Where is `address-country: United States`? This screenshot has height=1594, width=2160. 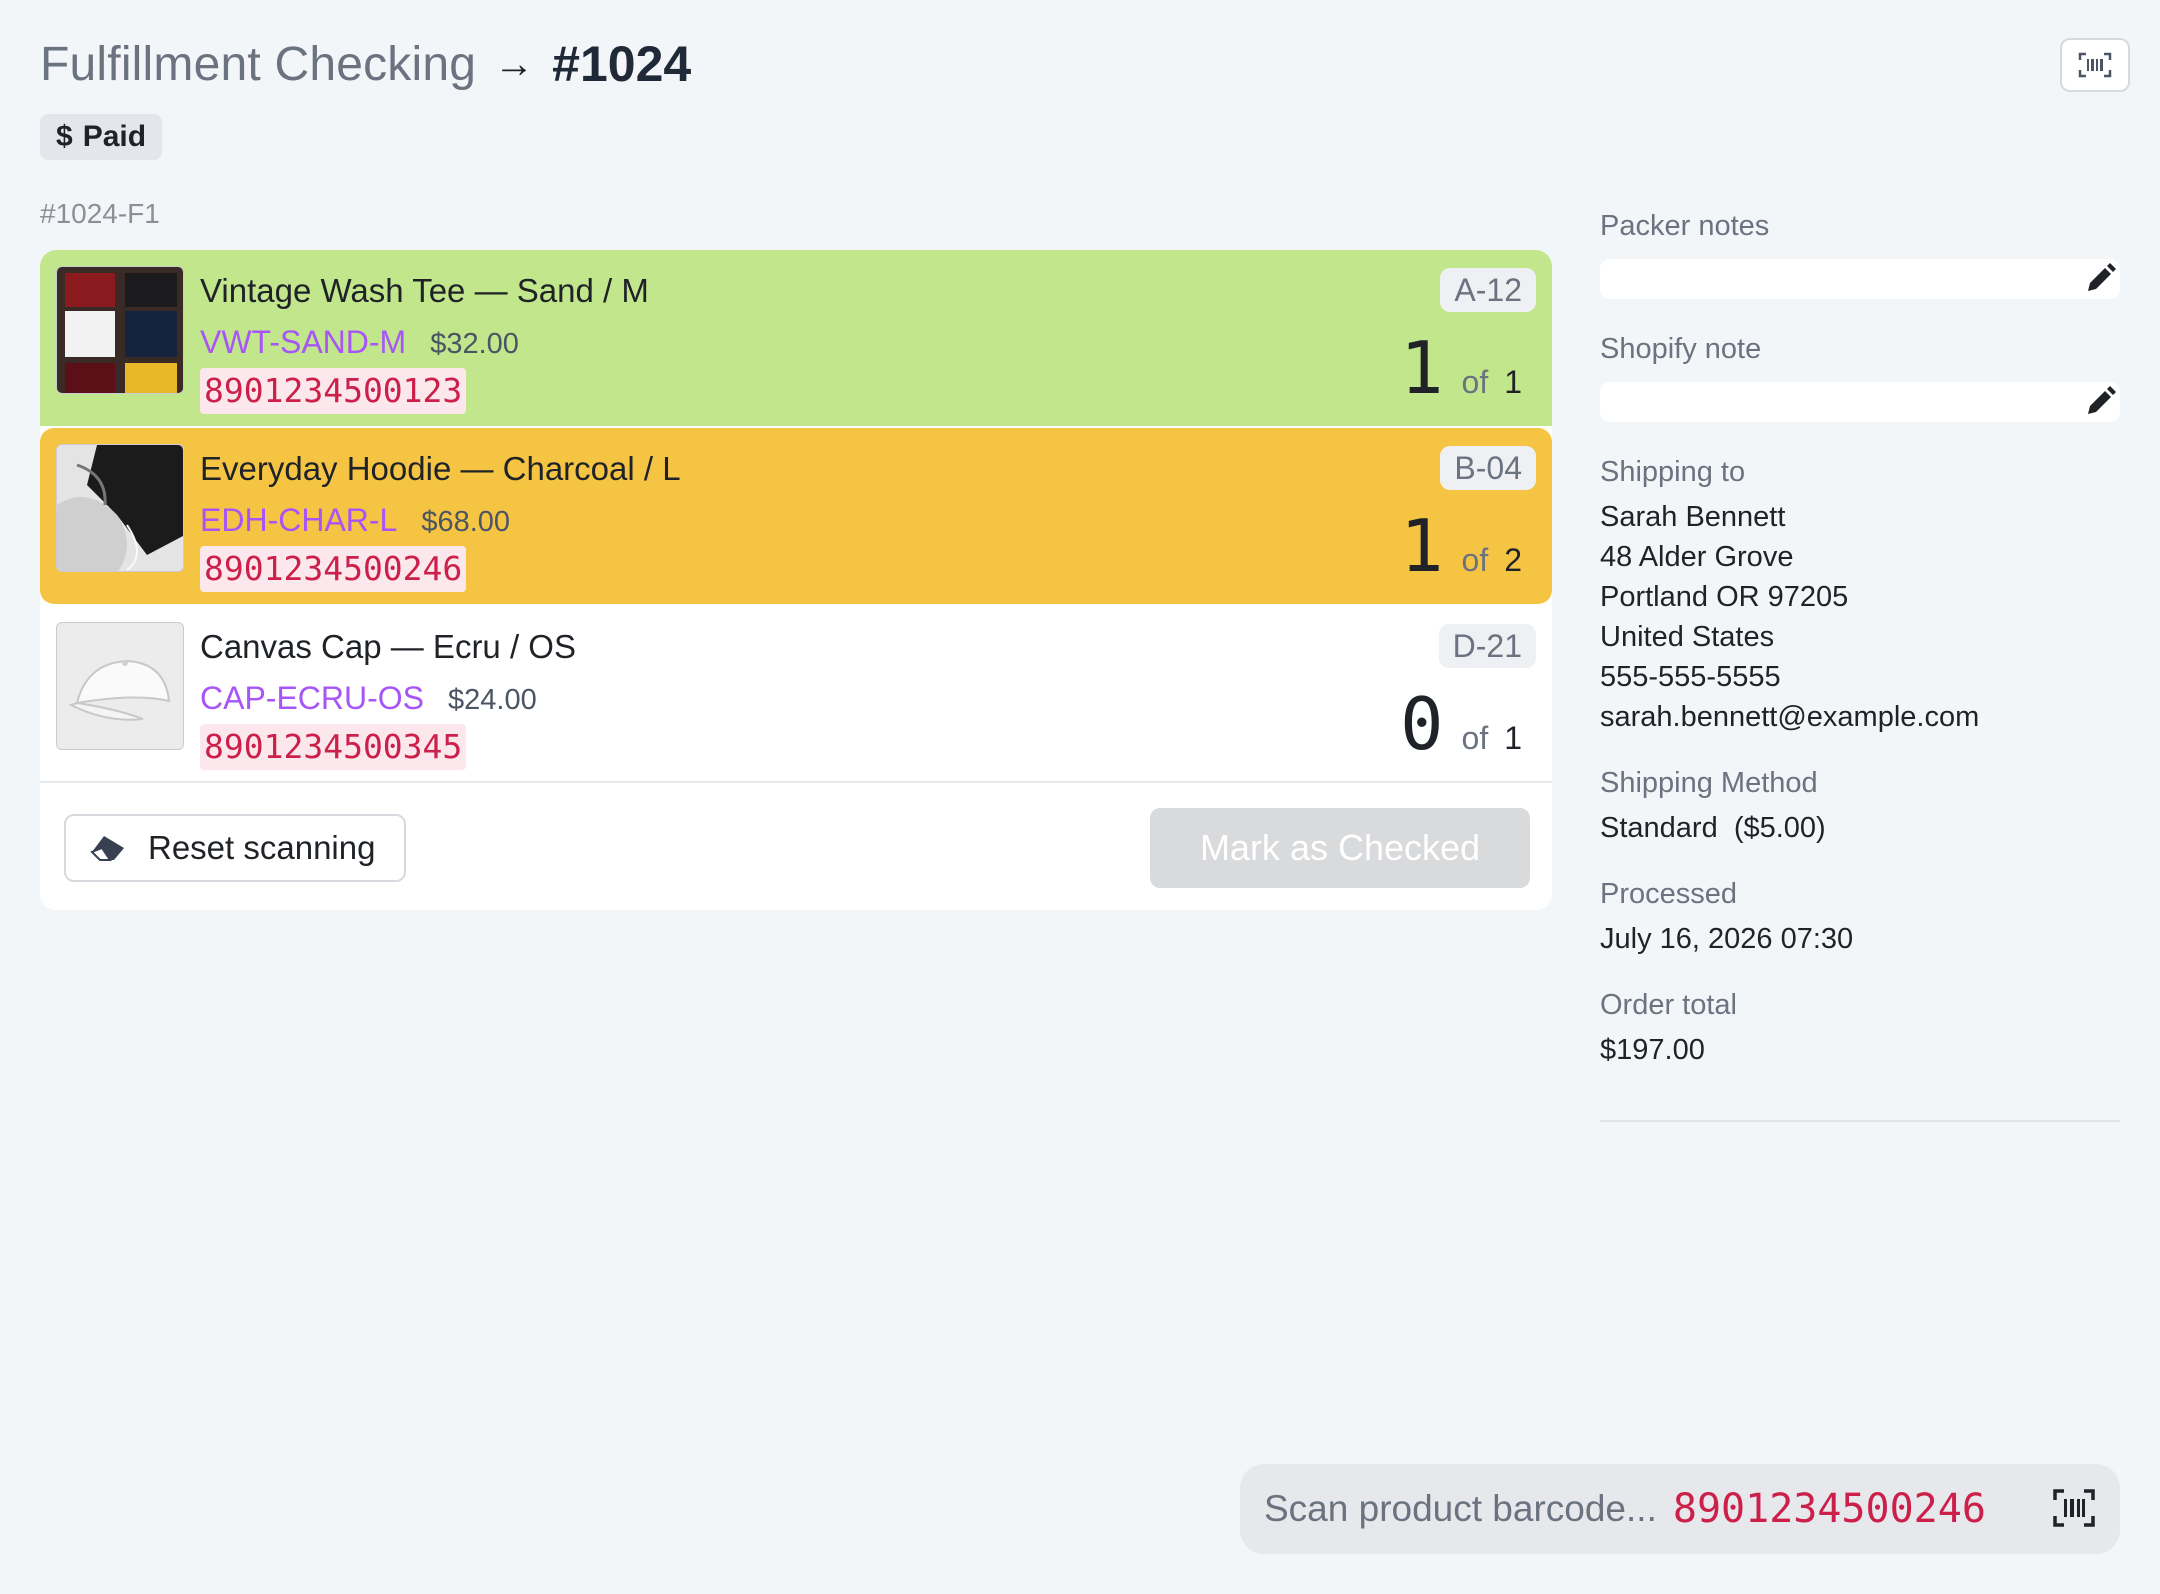 address-country: United States is located at coordinates (1687, 637).